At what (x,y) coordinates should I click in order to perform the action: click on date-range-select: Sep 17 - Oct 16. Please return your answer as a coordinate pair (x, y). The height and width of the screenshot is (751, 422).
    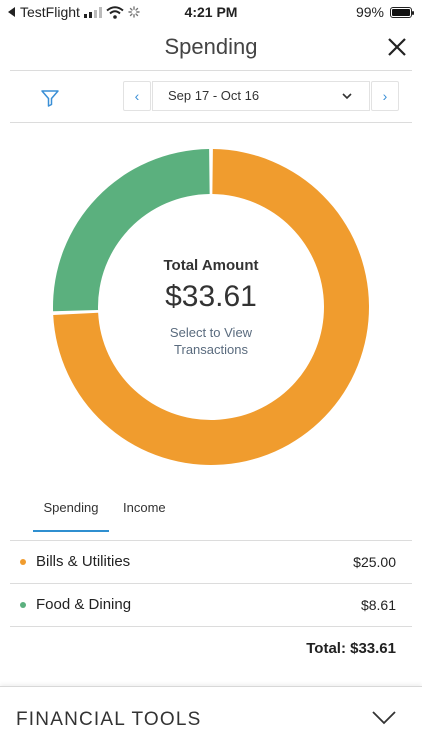
    Looking at the image, I should click on (261, 96).